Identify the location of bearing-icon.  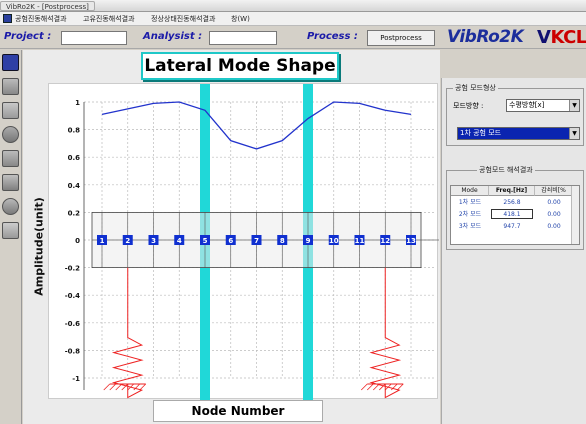
(10, 110).